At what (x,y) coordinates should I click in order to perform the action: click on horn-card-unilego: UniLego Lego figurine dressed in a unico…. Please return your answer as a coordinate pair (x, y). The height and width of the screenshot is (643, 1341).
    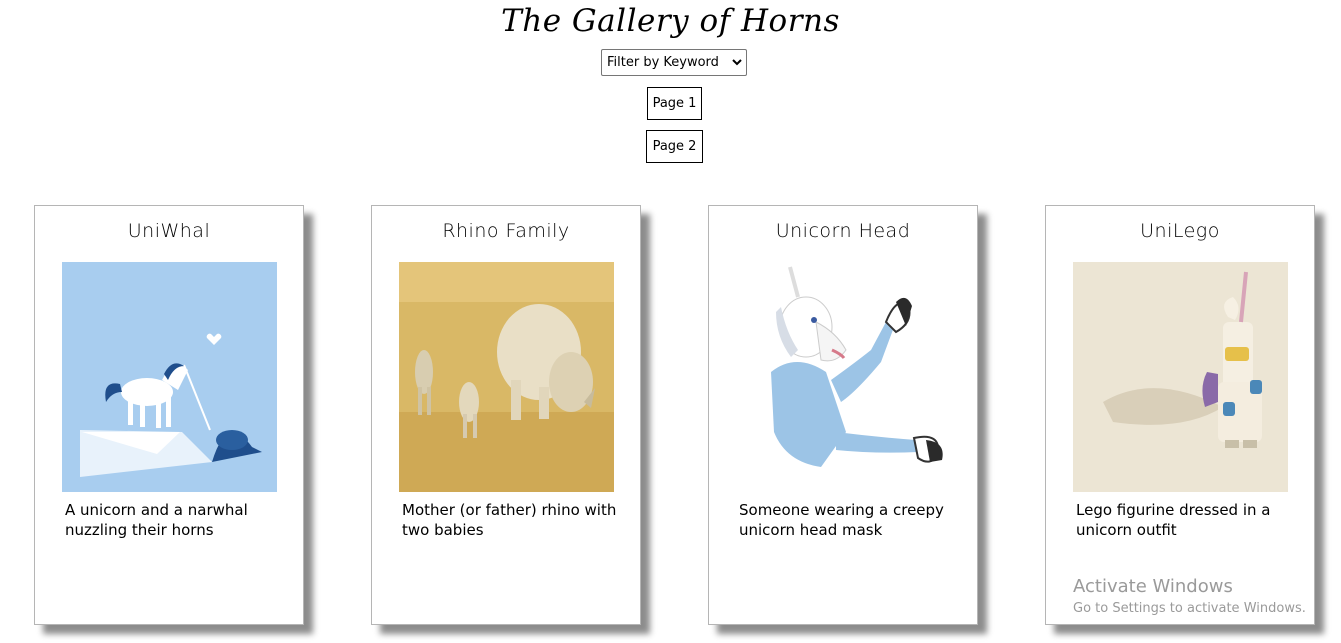
    Looking at the image, I should click on (1180, 415).